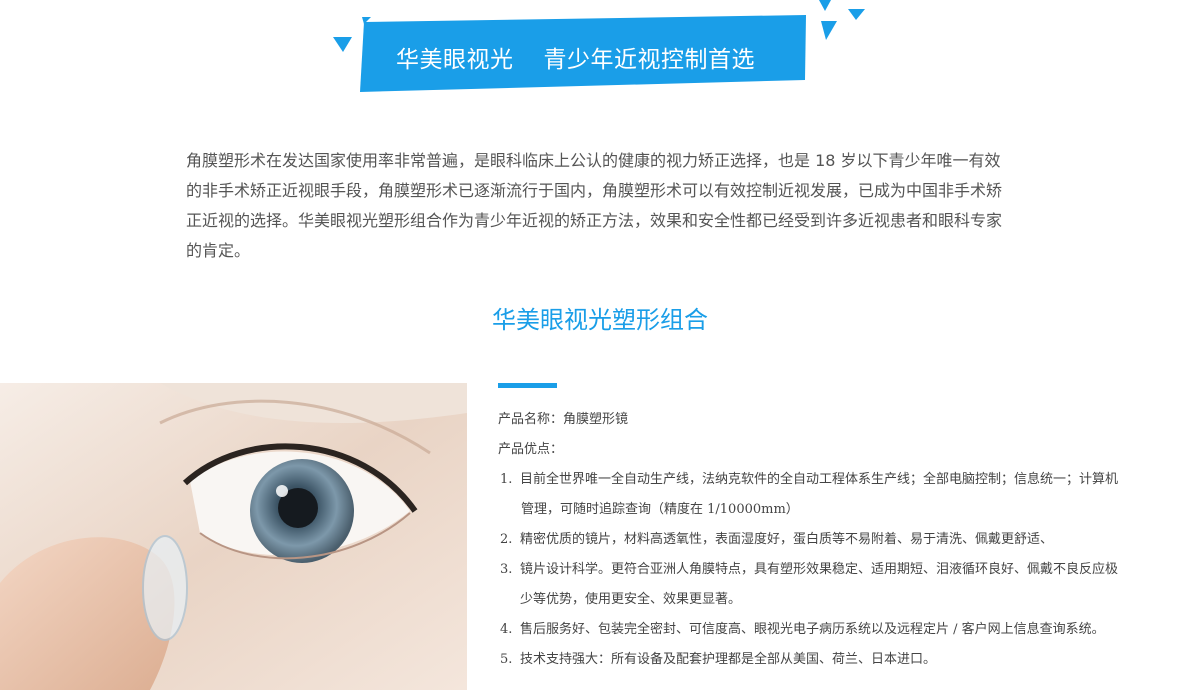  What do you see at coordinates (600, 320) in the screenshot?
I see `section-title: 华美眼视光塑形组合` at bounding box center [600, 320].